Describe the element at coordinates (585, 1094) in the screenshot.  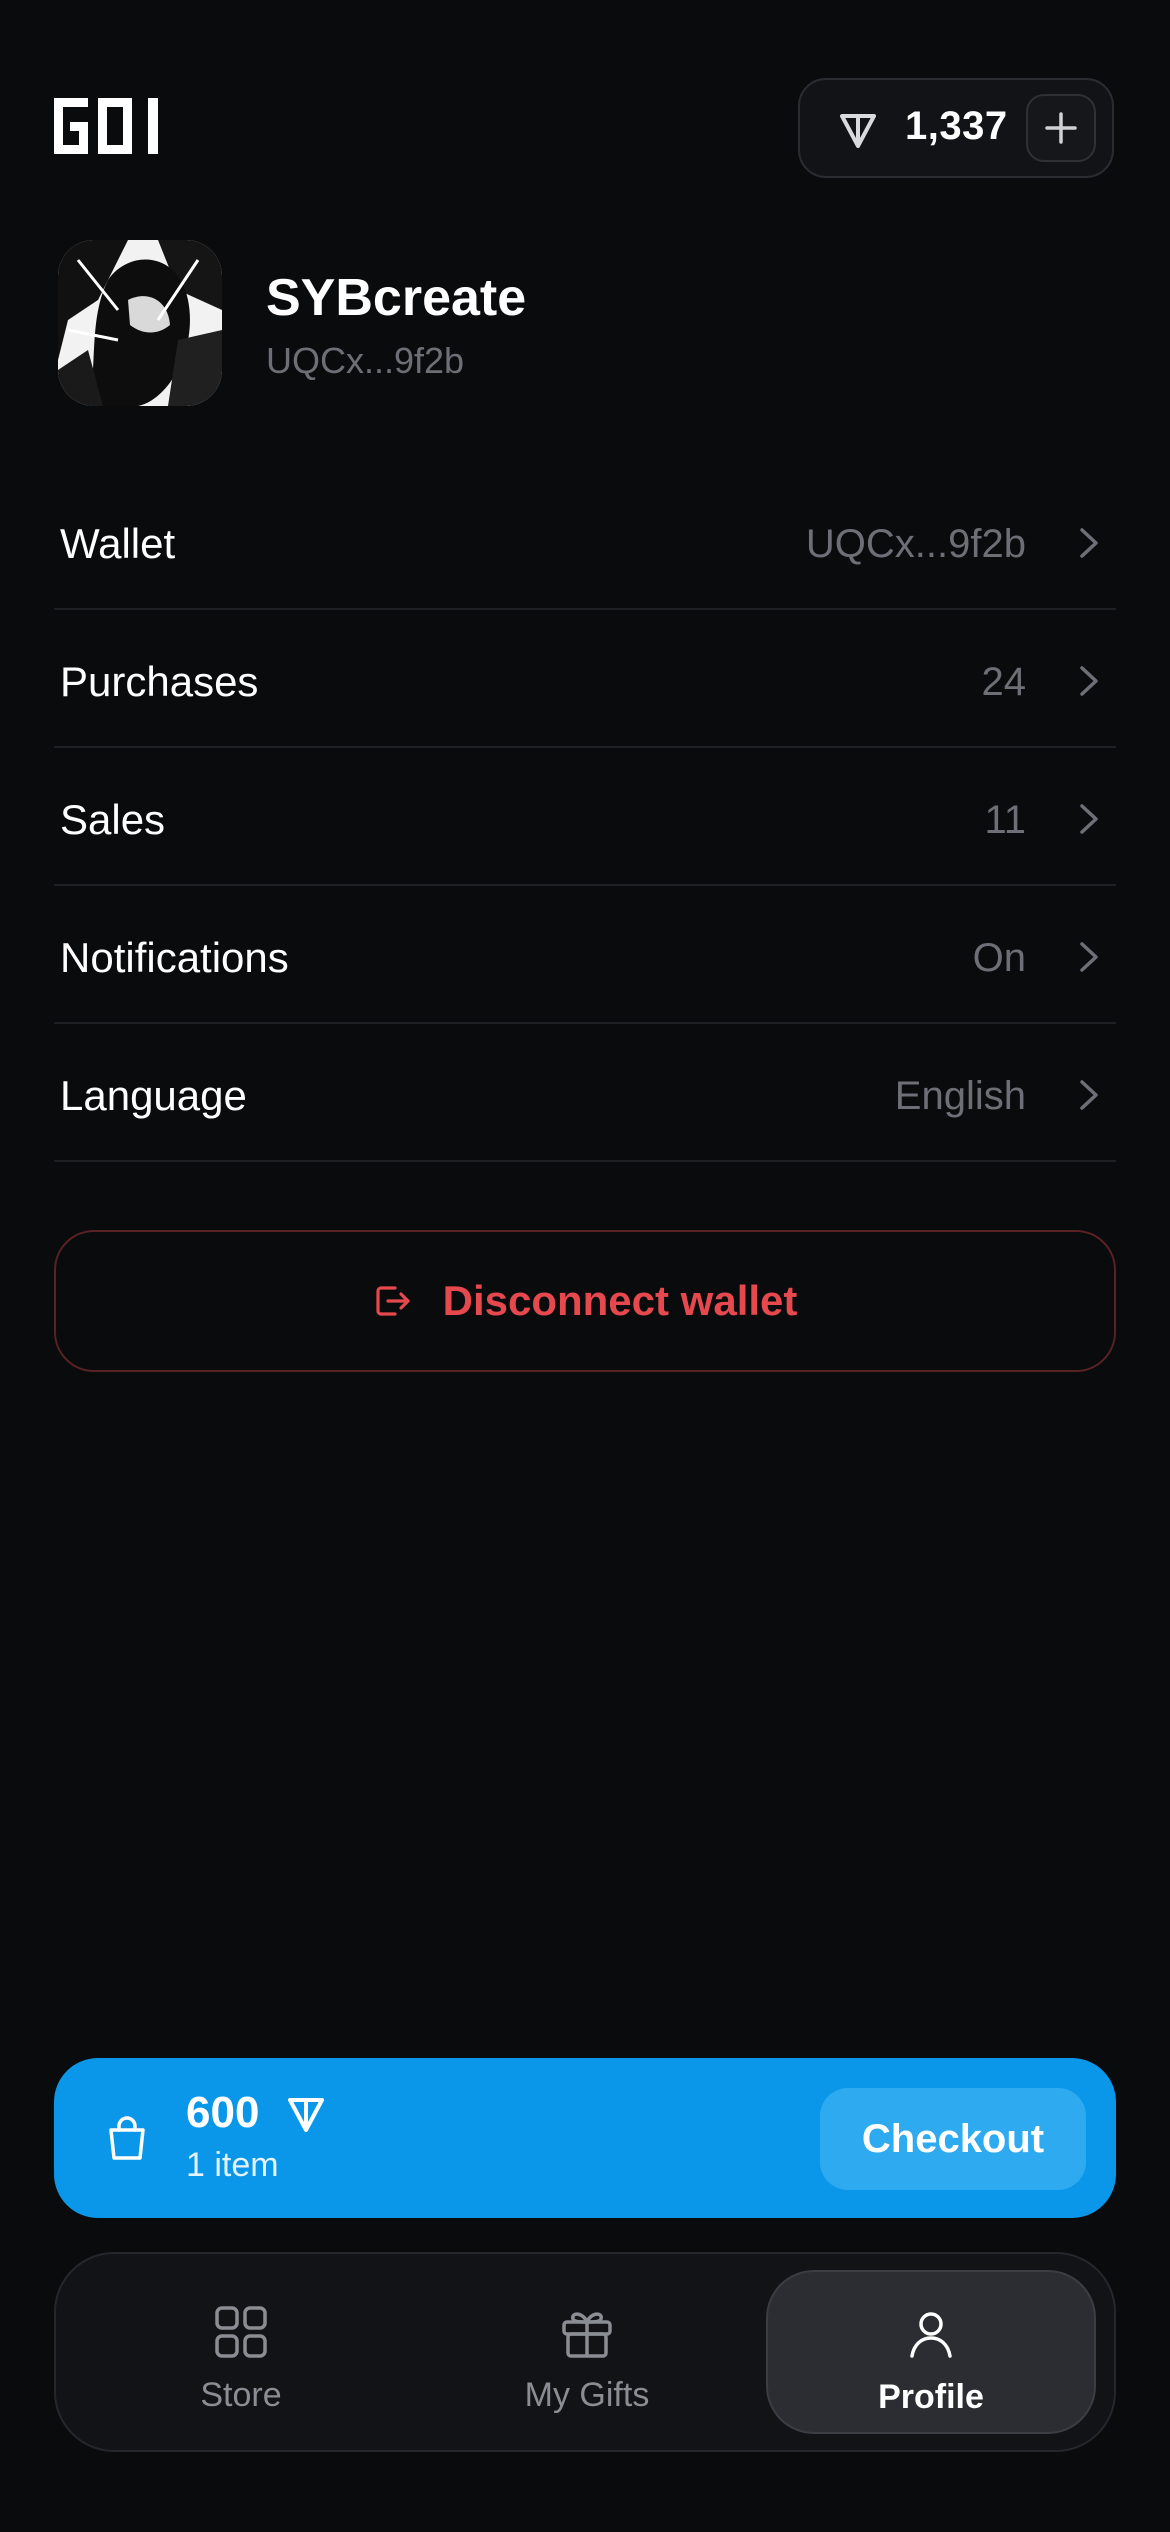
I see `settings-row-language: Language English` at that location.